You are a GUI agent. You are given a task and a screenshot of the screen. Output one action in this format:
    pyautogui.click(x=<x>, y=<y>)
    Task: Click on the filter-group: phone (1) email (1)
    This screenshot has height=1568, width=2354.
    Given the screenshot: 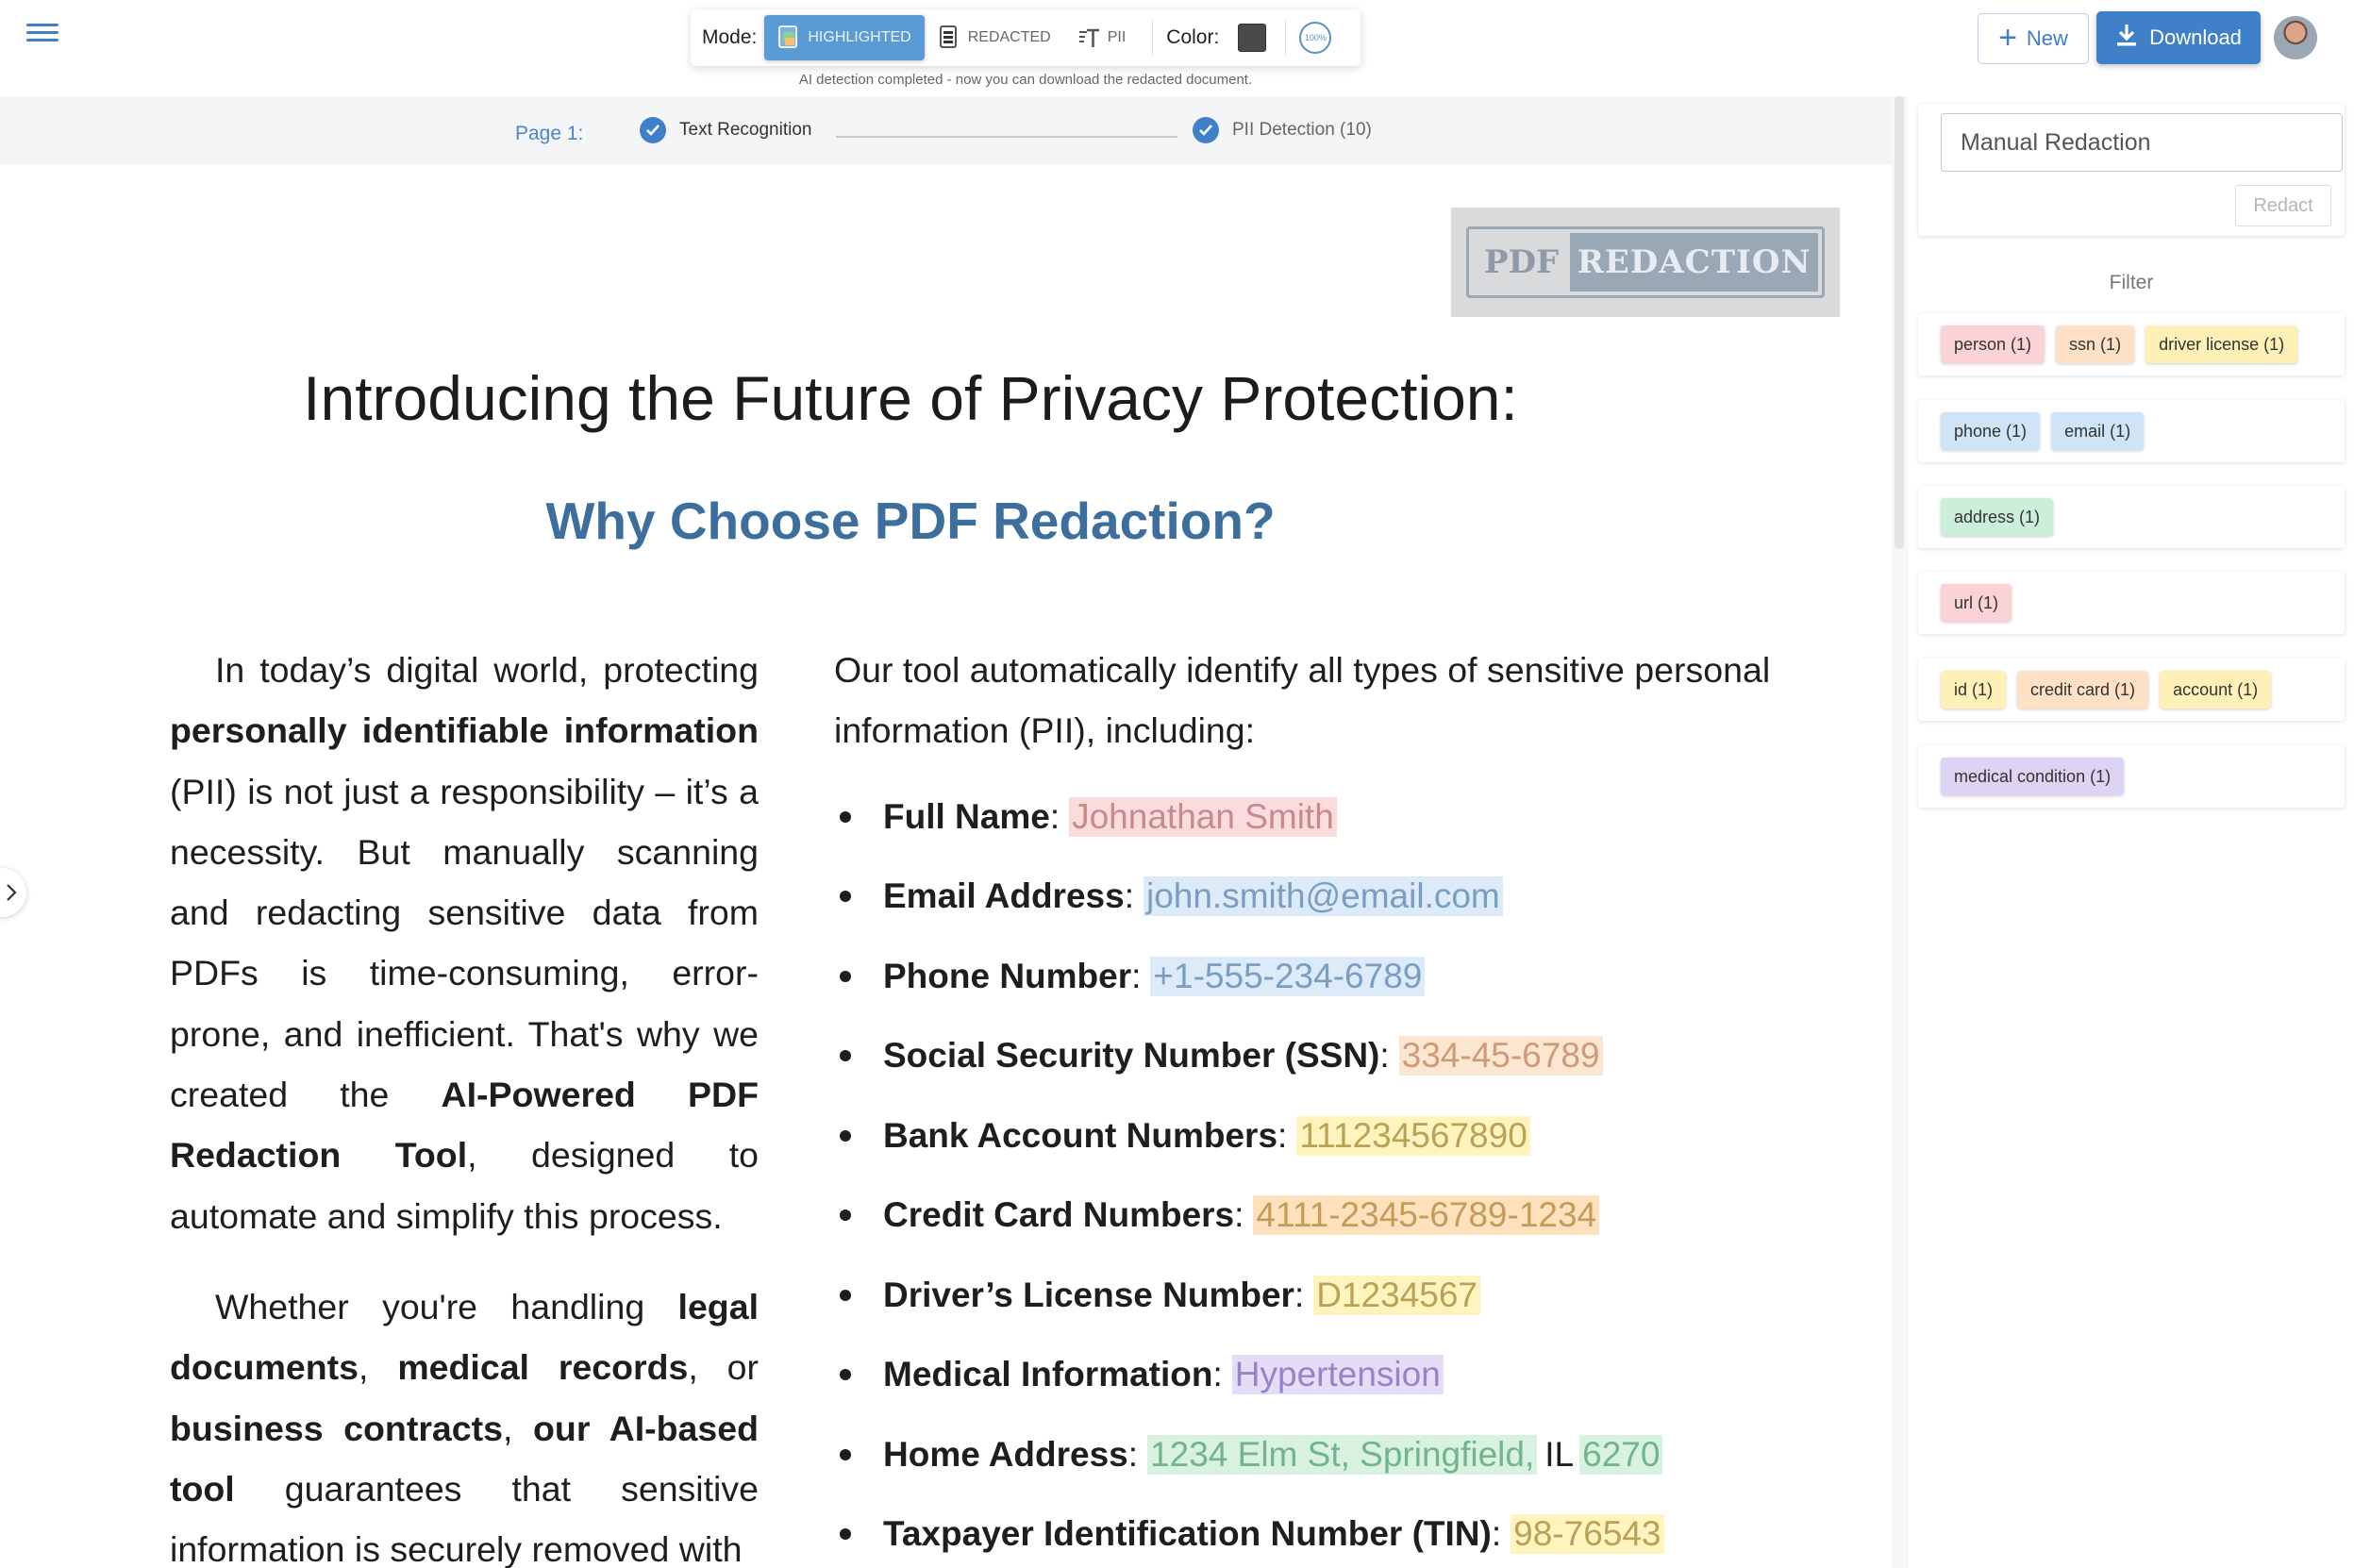 What is the action you would take?
    pyautogui.click(x=2132, y=431)
    